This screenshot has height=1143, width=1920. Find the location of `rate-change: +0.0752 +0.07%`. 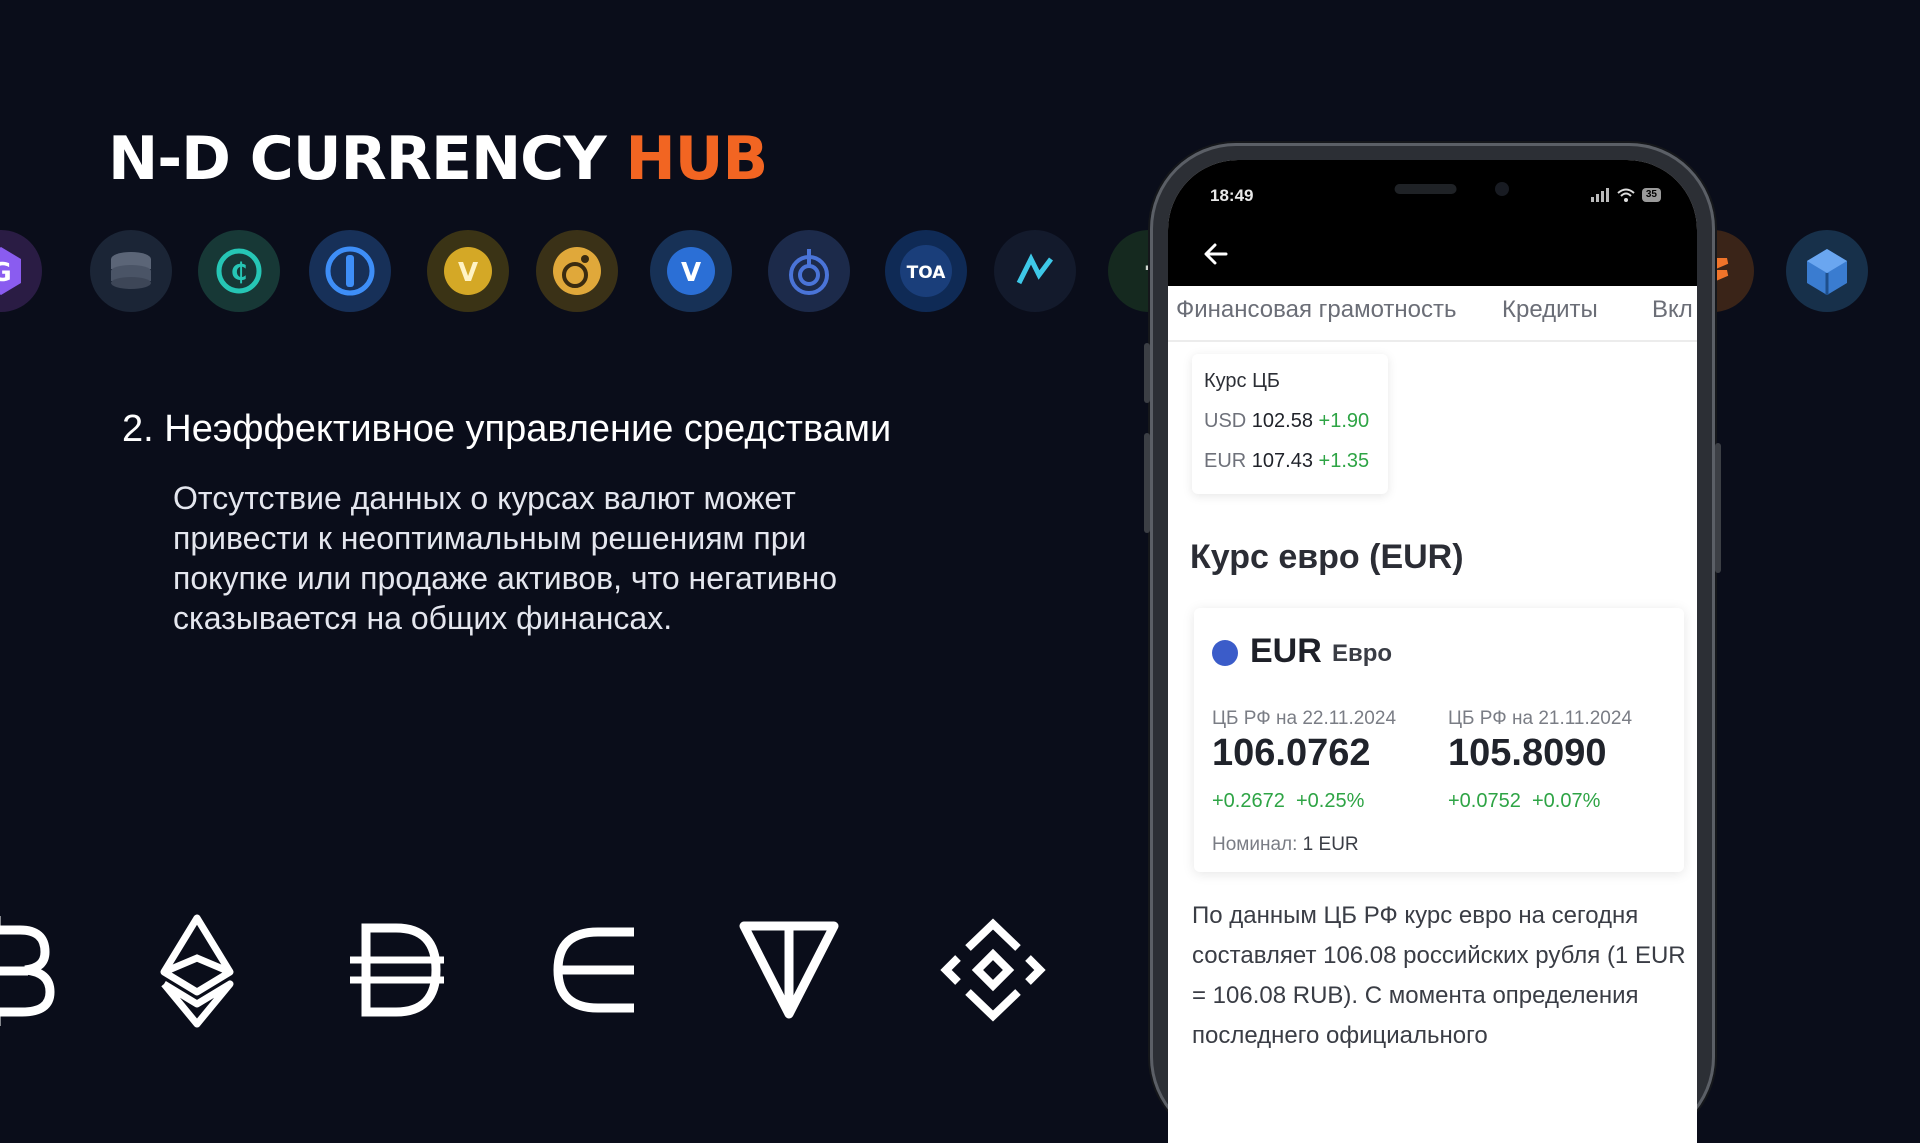

rate-change: +0.0752 +0.07% is located at coordinates (1524, 801).